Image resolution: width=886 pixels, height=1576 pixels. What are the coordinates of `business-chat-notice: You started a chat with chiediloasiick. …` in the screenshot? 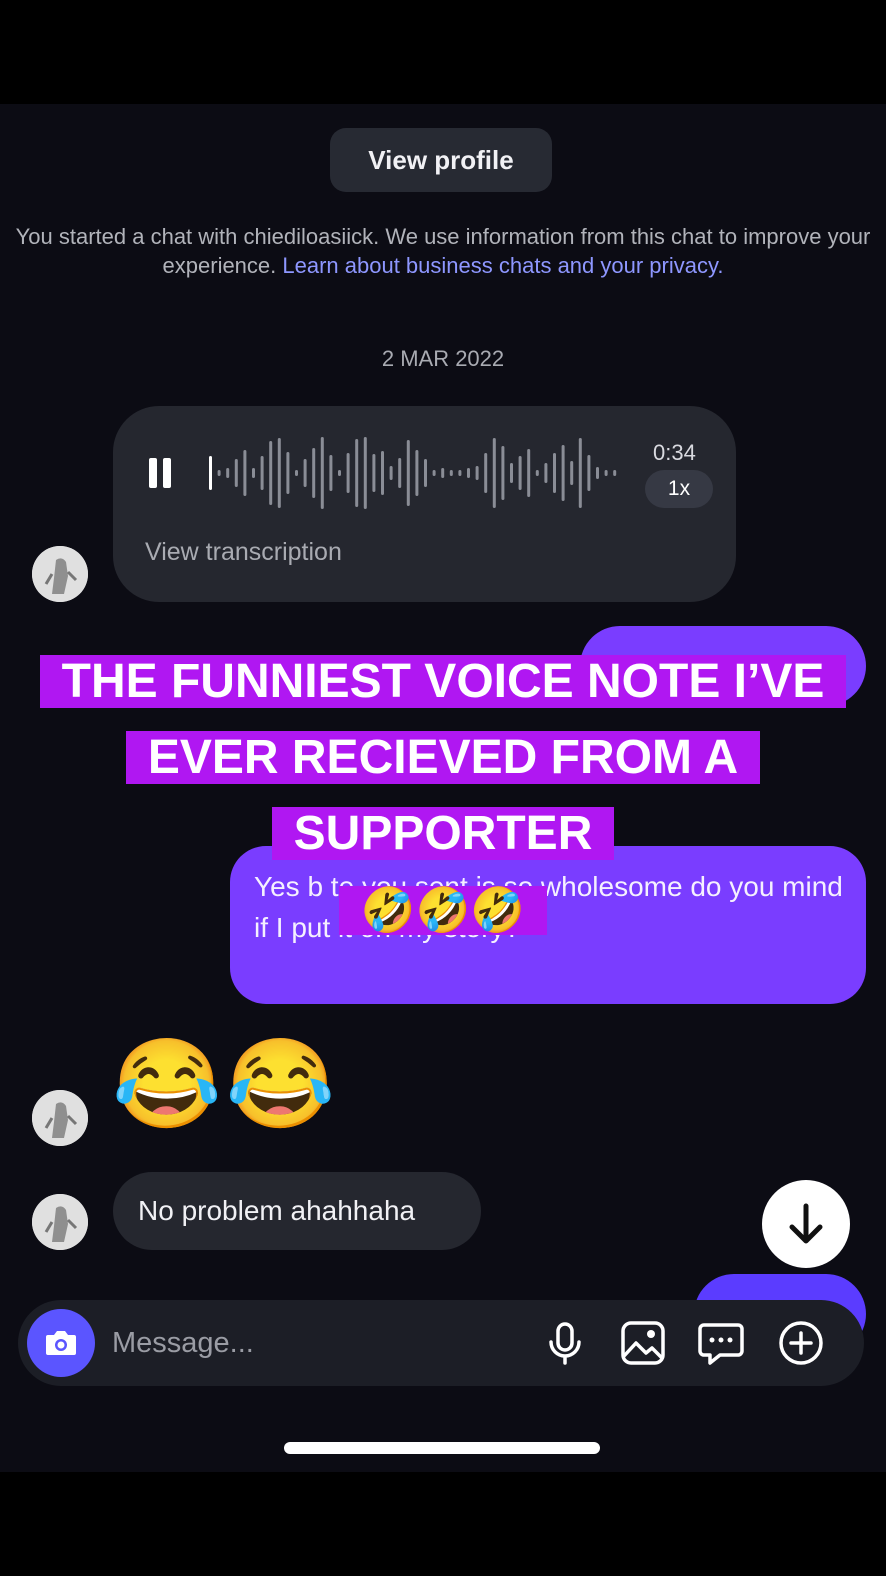 It's located at (443, 251).